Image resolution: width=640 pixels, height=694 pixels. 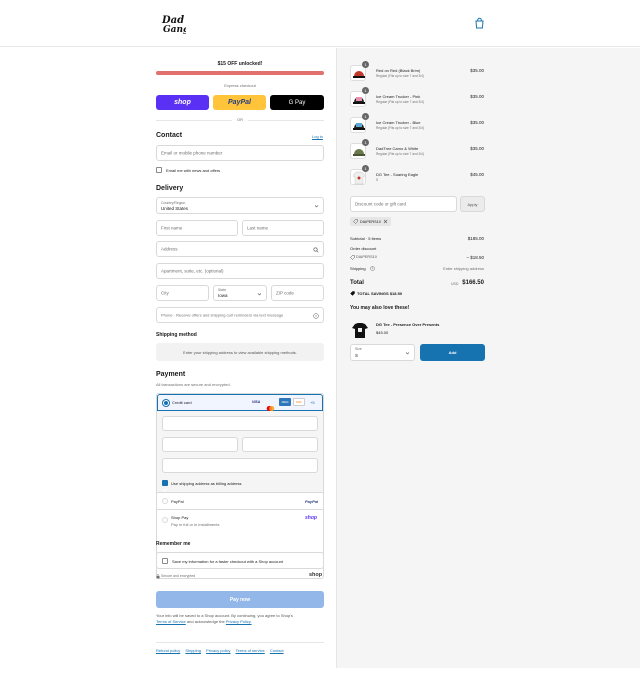 What do you see at coordinates (240, 500) in the screenshot?
I see `paypal-option: PayPal PayPal` at bounding box center [240, 500].